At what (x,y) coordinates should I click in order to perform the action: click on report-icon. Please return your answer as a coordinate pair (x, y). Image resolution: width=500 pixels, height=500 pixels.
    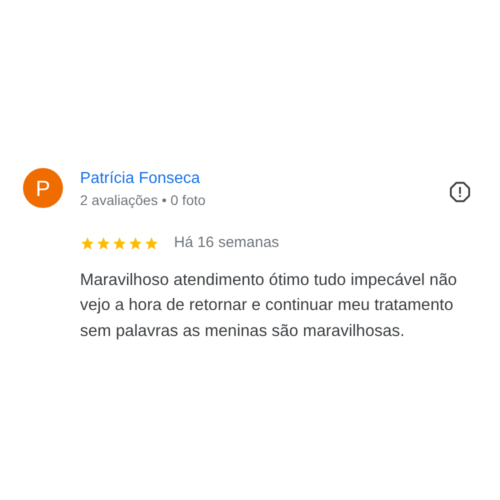
    Looking at the image, I should click on (460, 192).